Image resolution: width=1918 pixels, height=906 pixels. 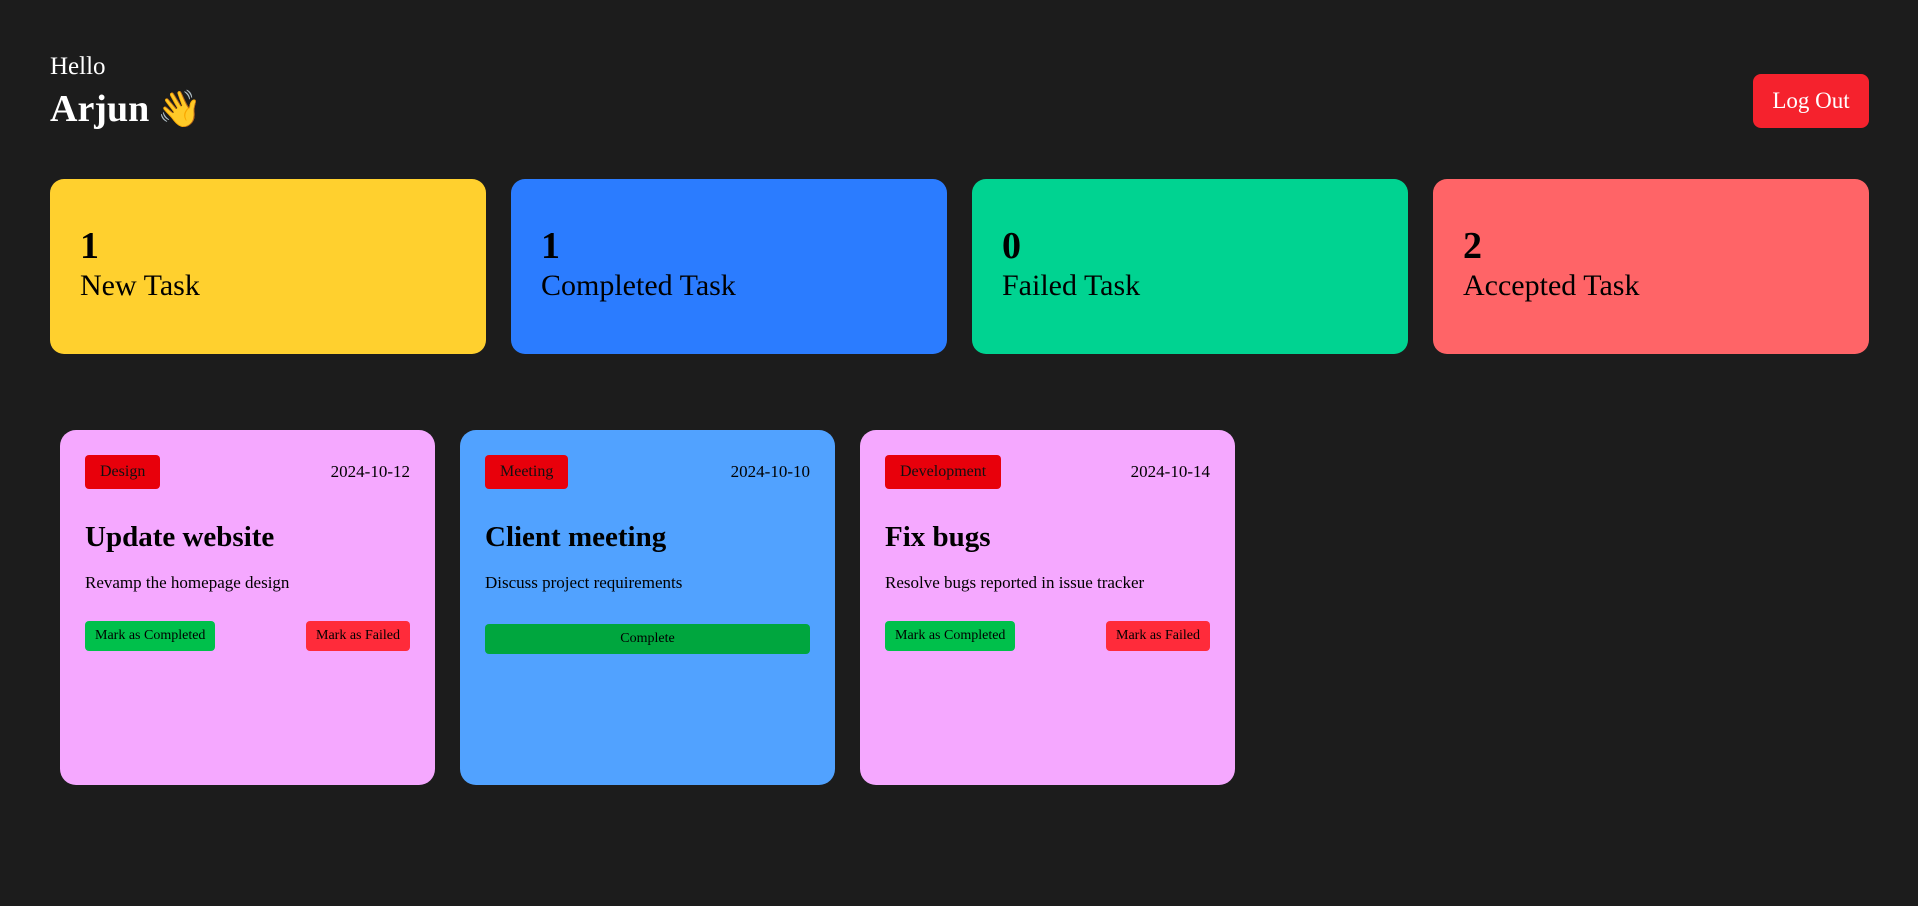 I want to click on task-category-badge: Development, so click(x=943, y=472).